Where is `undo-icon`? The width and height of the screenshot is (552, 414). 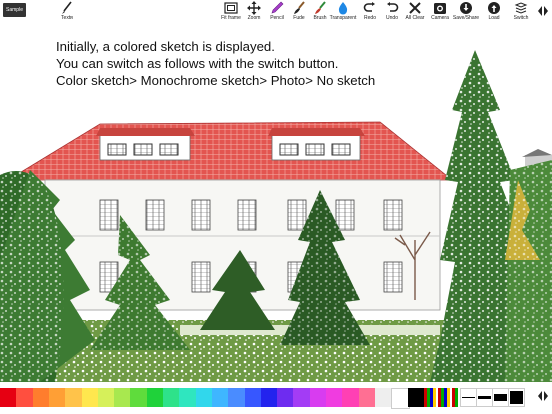 undo-icon is located at coordinates (393, 7).